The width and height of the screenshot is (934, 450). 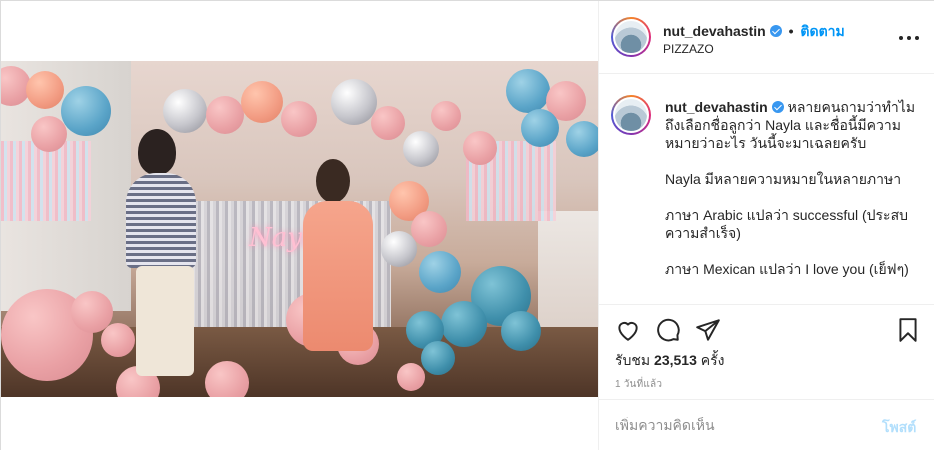 I want to click on view-count: รับชม 23,513 ครั้ง, so click(x=669, y=361).